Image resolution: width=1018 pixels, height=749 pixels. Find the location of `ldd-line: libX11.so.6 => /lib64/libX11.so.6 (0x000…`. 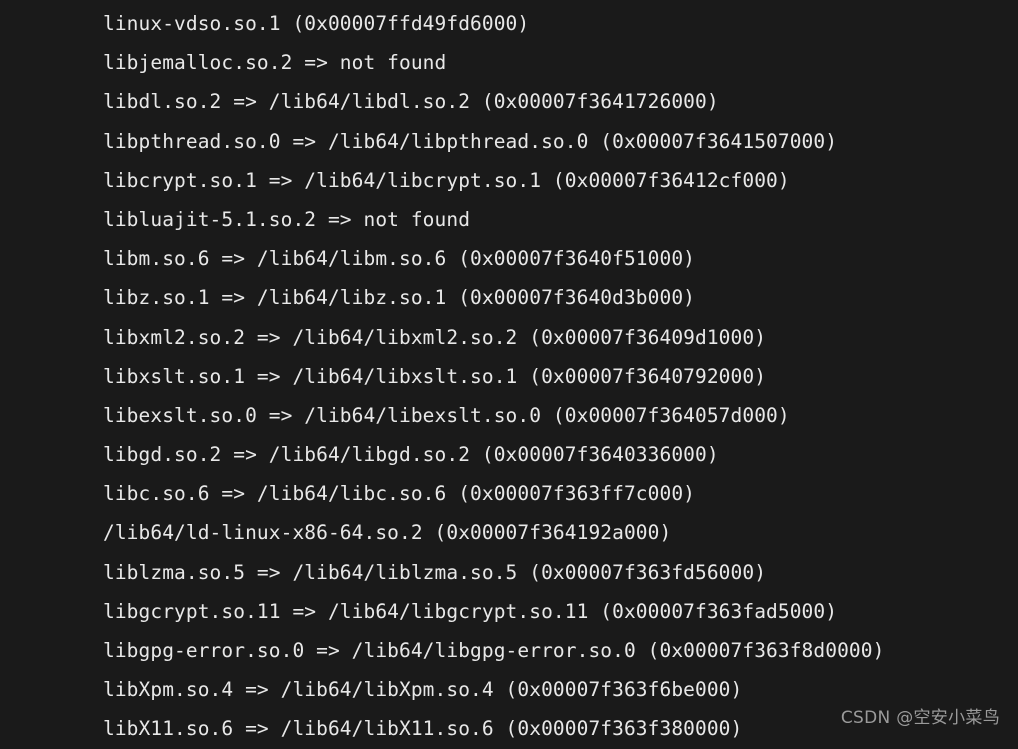

ldd-line: libX11.so.6 => /lib64/libX11.so.6 (0x000… is located at coordinates (423, 729).